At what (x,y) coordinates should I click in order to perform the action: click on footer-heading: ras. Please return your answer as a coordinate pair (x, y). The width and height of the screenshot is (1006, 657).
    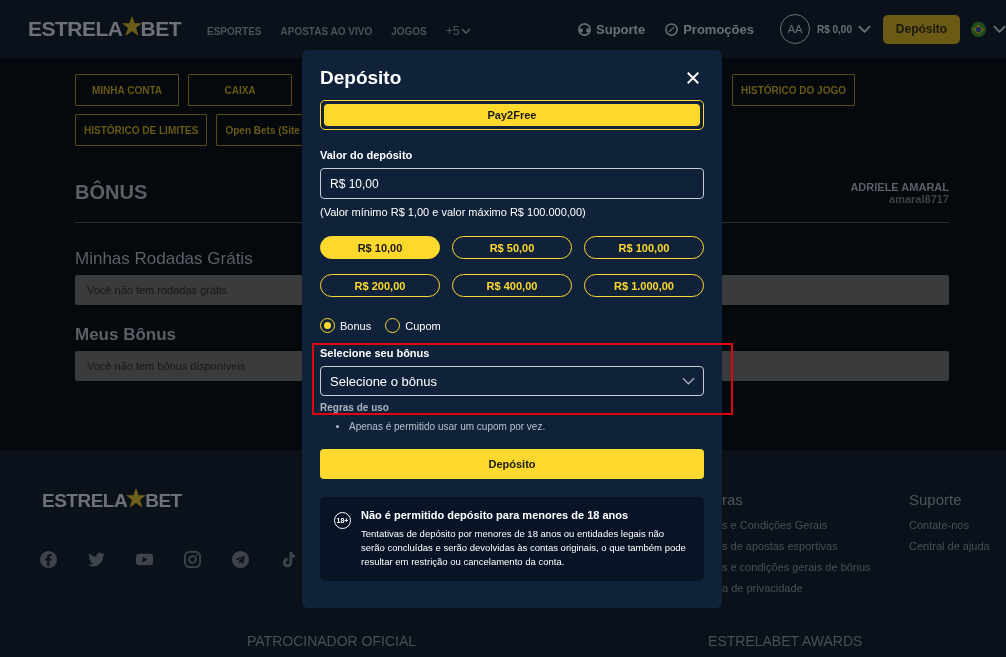
    Looking at the image, I should click on (733, 499).